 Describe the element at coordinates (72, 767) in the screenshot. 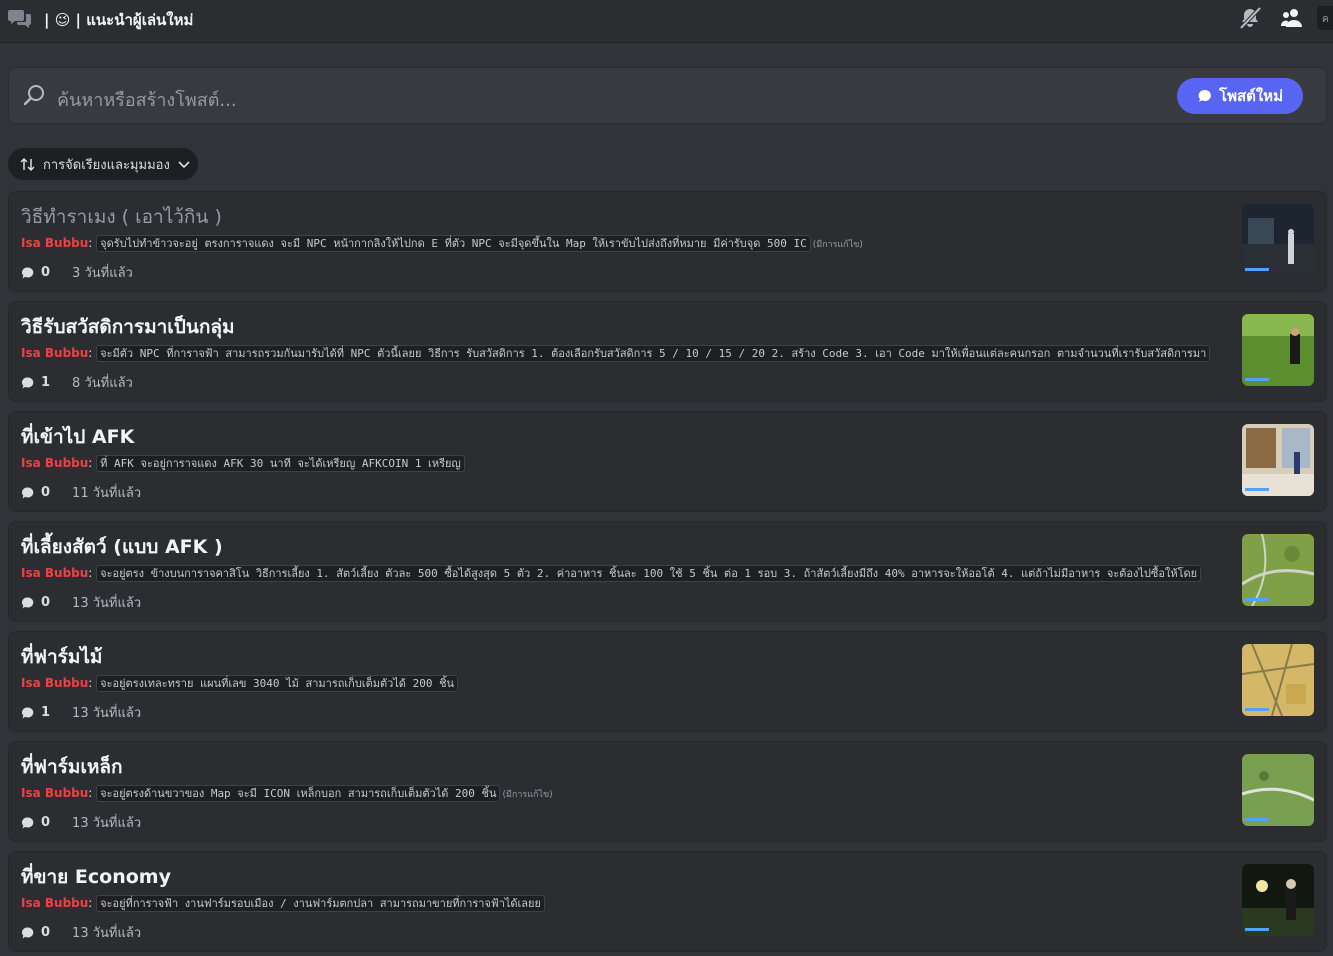

I see `post-title: ที่ฟาร์มเหล็ก` at that location.